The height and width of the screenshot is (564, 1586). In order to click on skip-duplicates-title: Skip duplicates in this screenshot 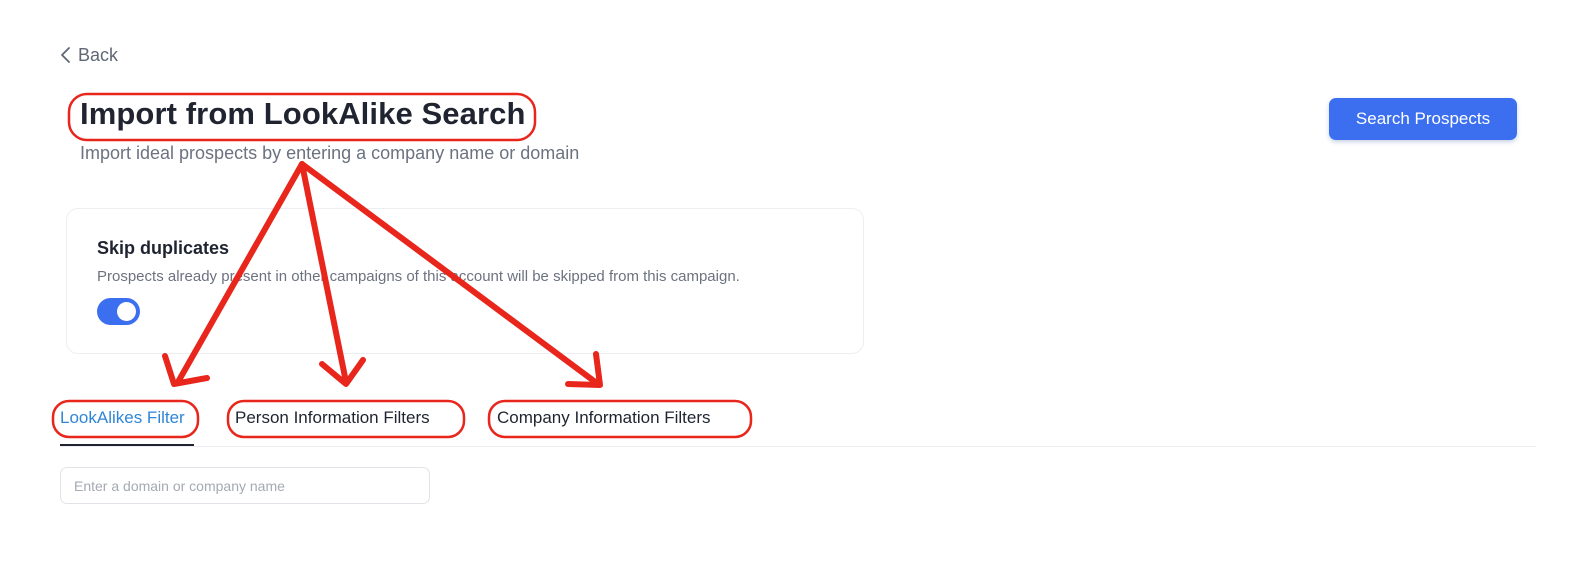, I will do `click(163, 248)`.